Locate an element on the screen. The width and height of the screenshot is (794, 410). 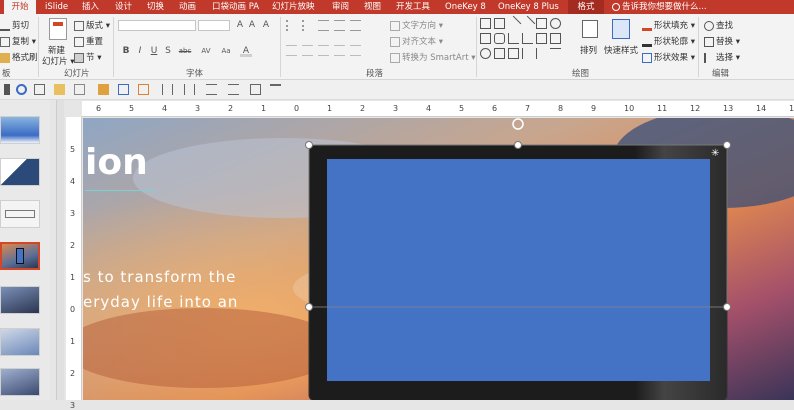
tab-islide: iSlide is located at coordinates (56, 7).